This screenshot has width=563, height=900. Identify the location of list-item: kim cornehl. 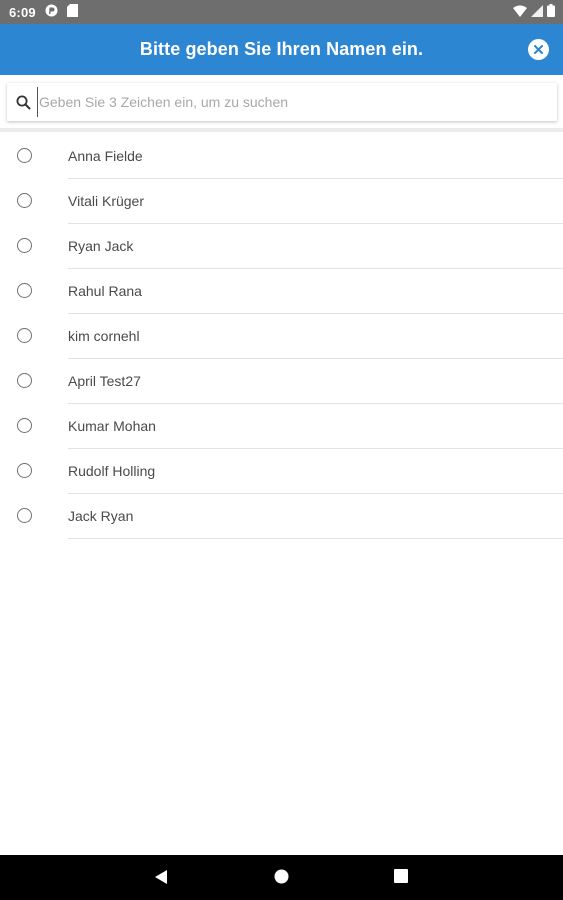
(281, 336).